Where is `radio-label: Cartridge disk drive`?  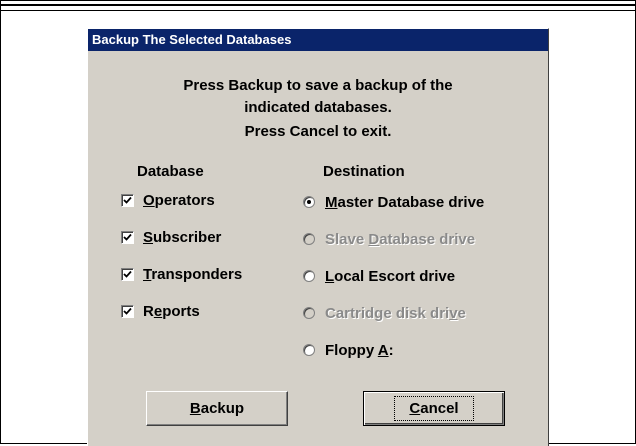
radio-label: Cartridge disk drive is located at coordinates (395, 313).